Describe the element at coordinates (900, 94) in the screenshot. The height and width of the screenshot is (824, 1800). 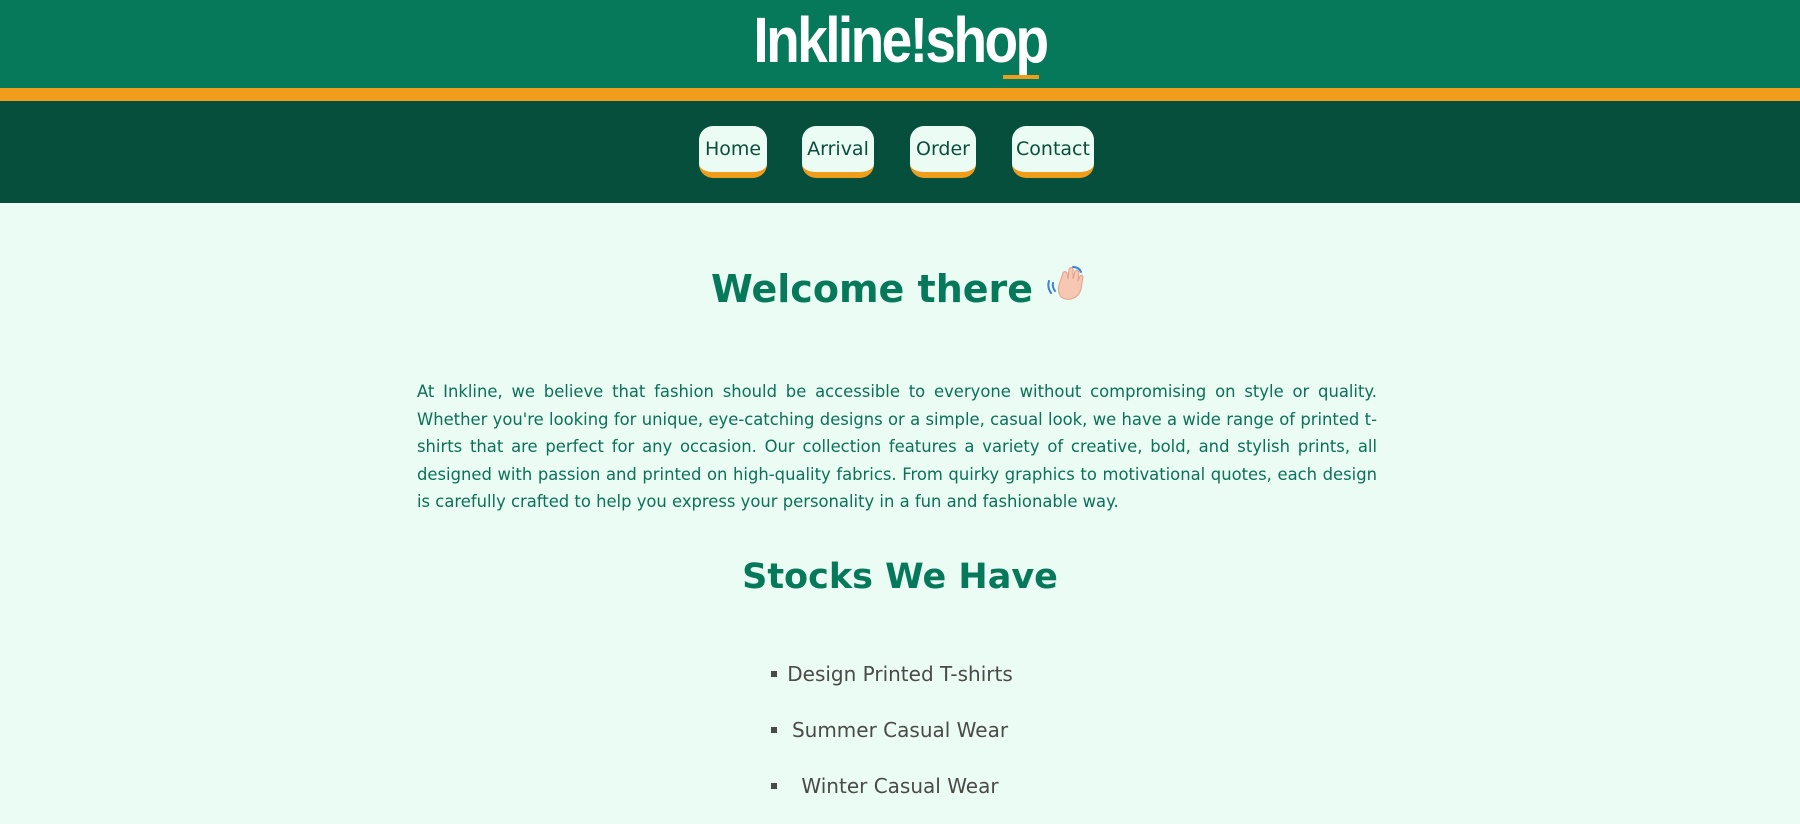
I see `header-accent-stripe` at that location.